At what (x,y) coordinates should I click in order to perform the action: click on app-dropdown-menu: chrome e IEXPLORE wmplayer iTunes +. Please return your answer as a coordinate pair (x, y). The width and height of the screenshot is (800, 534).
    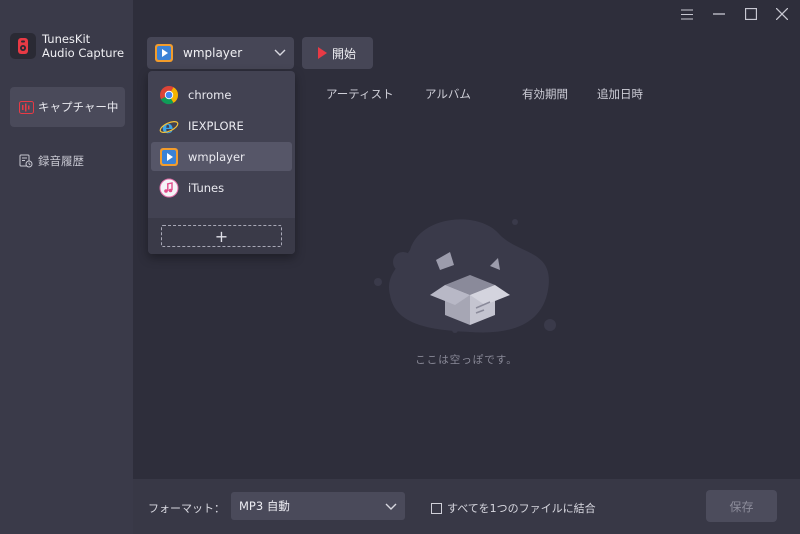
    Looking at the image, I should click on (221, 162).